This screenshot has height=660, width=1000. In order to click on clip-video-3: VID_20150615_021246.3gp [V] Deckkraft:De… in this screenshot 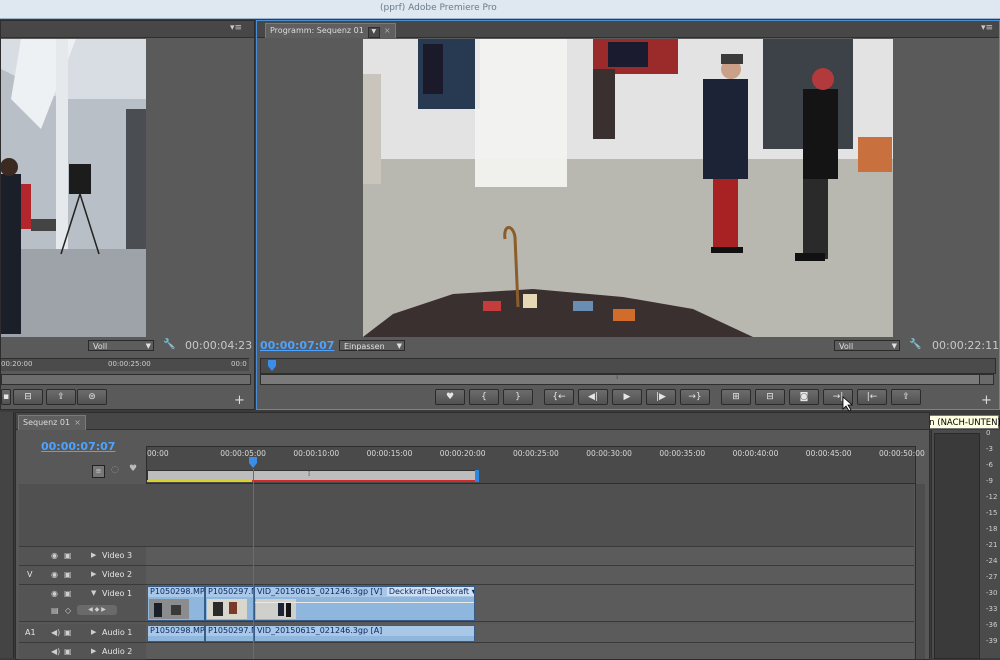, I will do `click(364, 603)`.